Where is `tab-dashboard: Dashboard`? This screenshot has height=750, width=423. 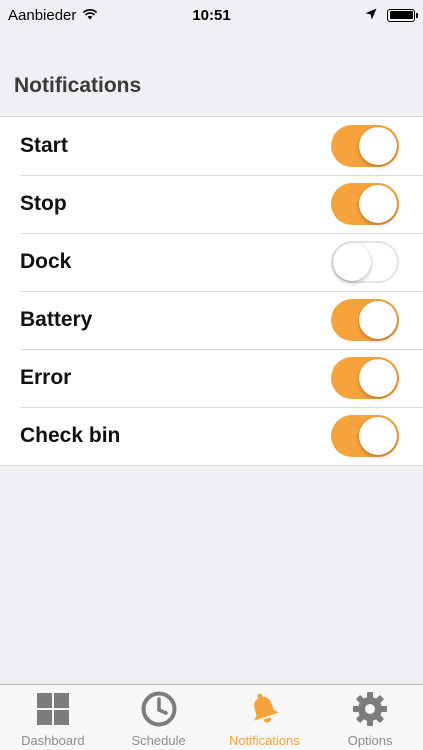
tab-dashboard: Dashboard is located at coordinates (53, 717).